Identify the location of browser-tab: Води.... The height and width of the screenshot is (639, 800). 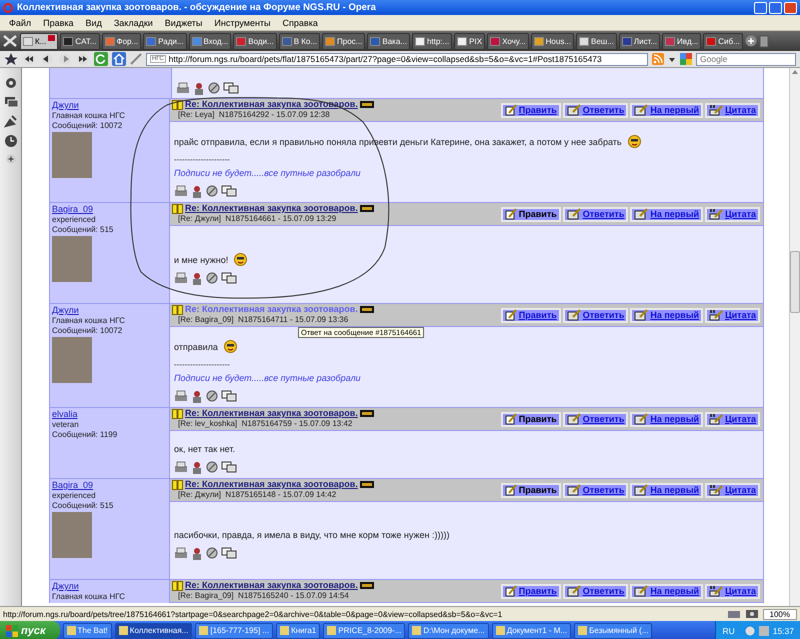
(255, 41).